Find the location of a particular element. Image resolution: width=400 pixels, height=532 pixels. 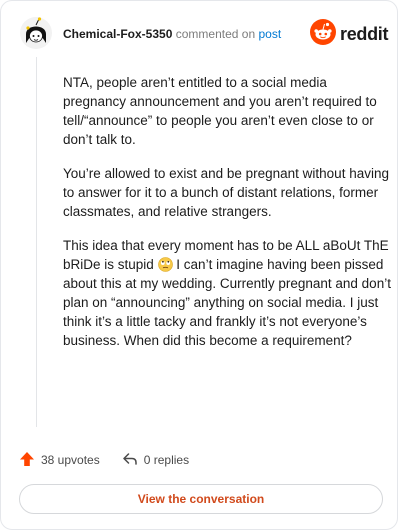

reply-count: 0 replies is located at coordinates (166, 460).